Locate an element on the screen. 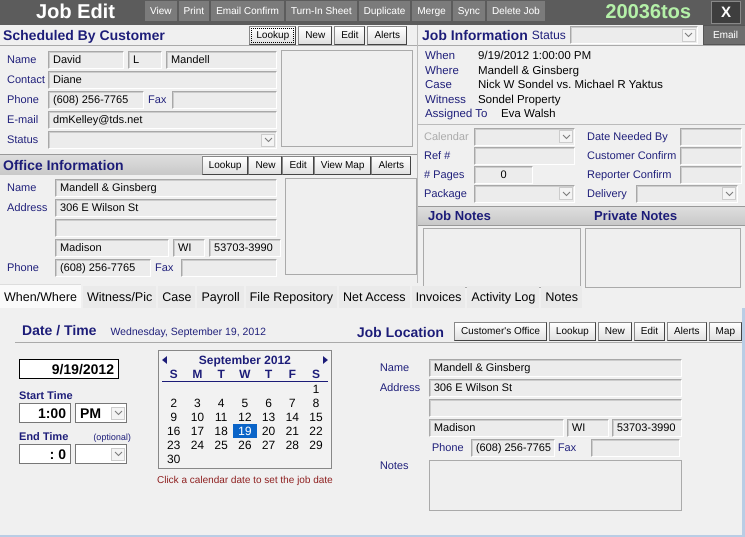 The image size is (745, 537). tab: Case is located at coordinates (177, 297).